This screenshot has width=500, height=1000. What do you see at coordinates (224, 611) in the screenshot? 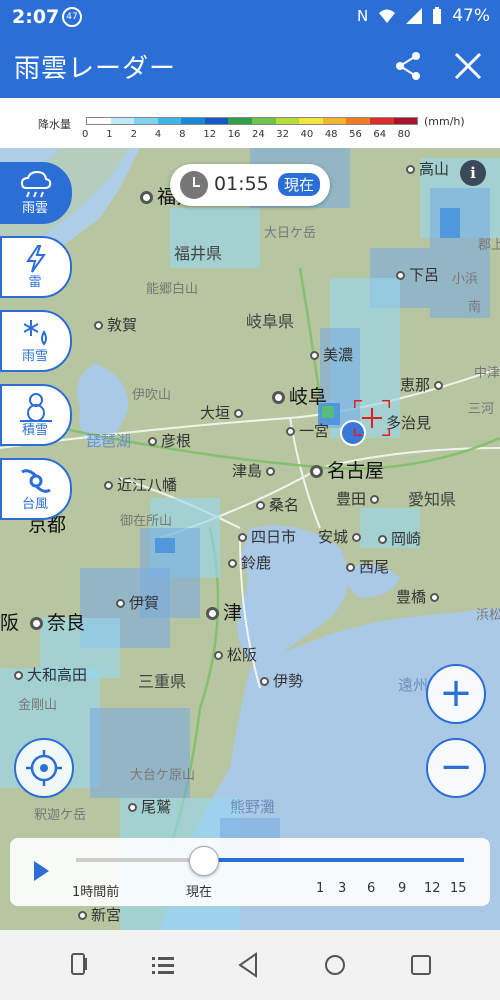
I see `place-tsu: 津` at bounding box center [224, 611].